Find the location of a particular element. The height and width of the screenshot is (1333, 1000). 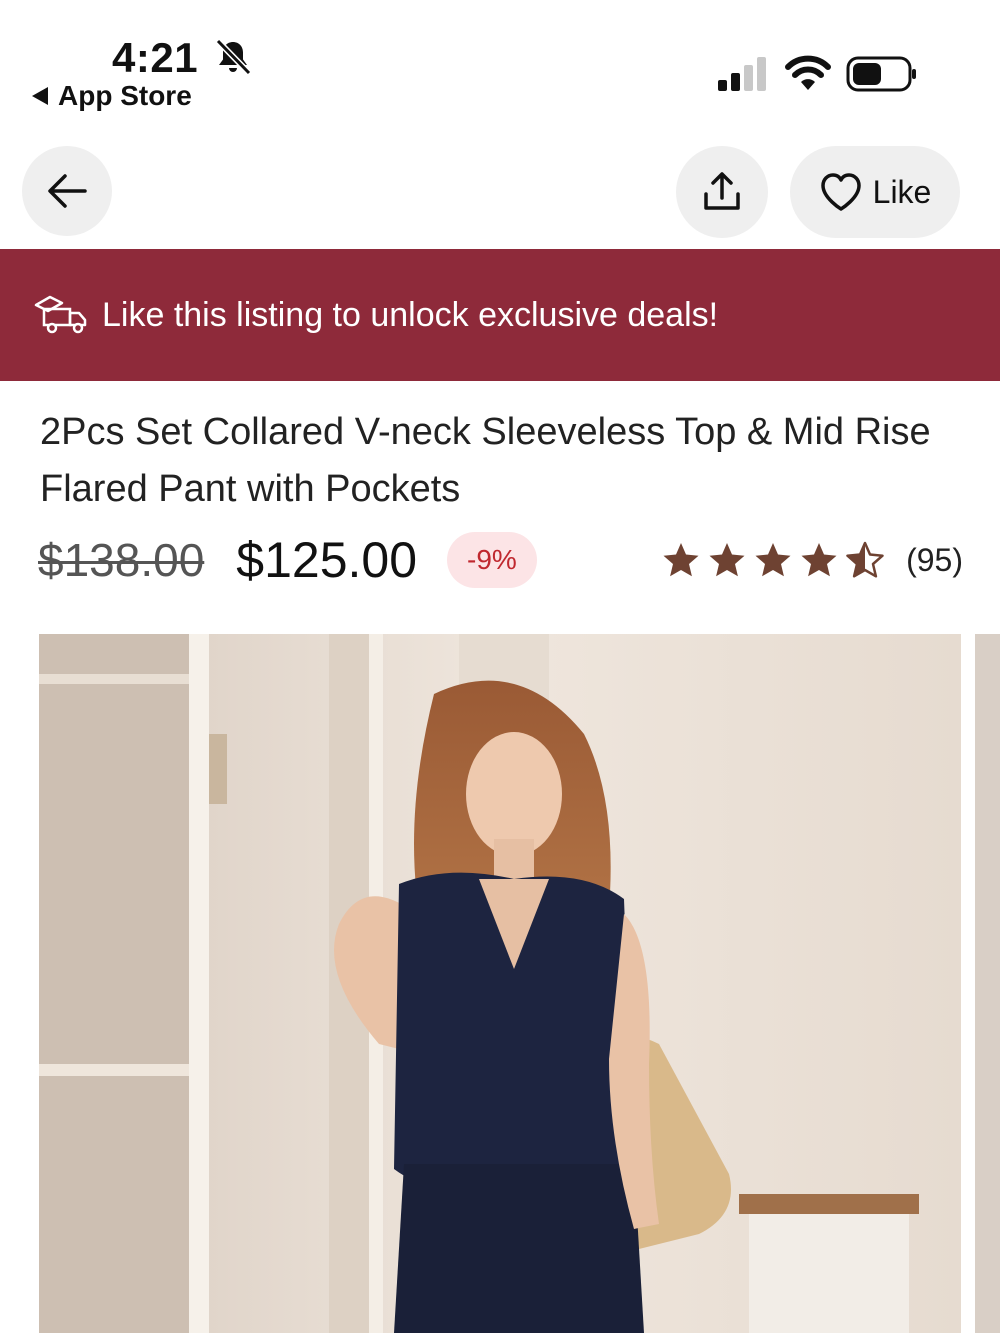

price-row: $138.00 $125.00 -9% (95) is located at coordinates (500, 560).